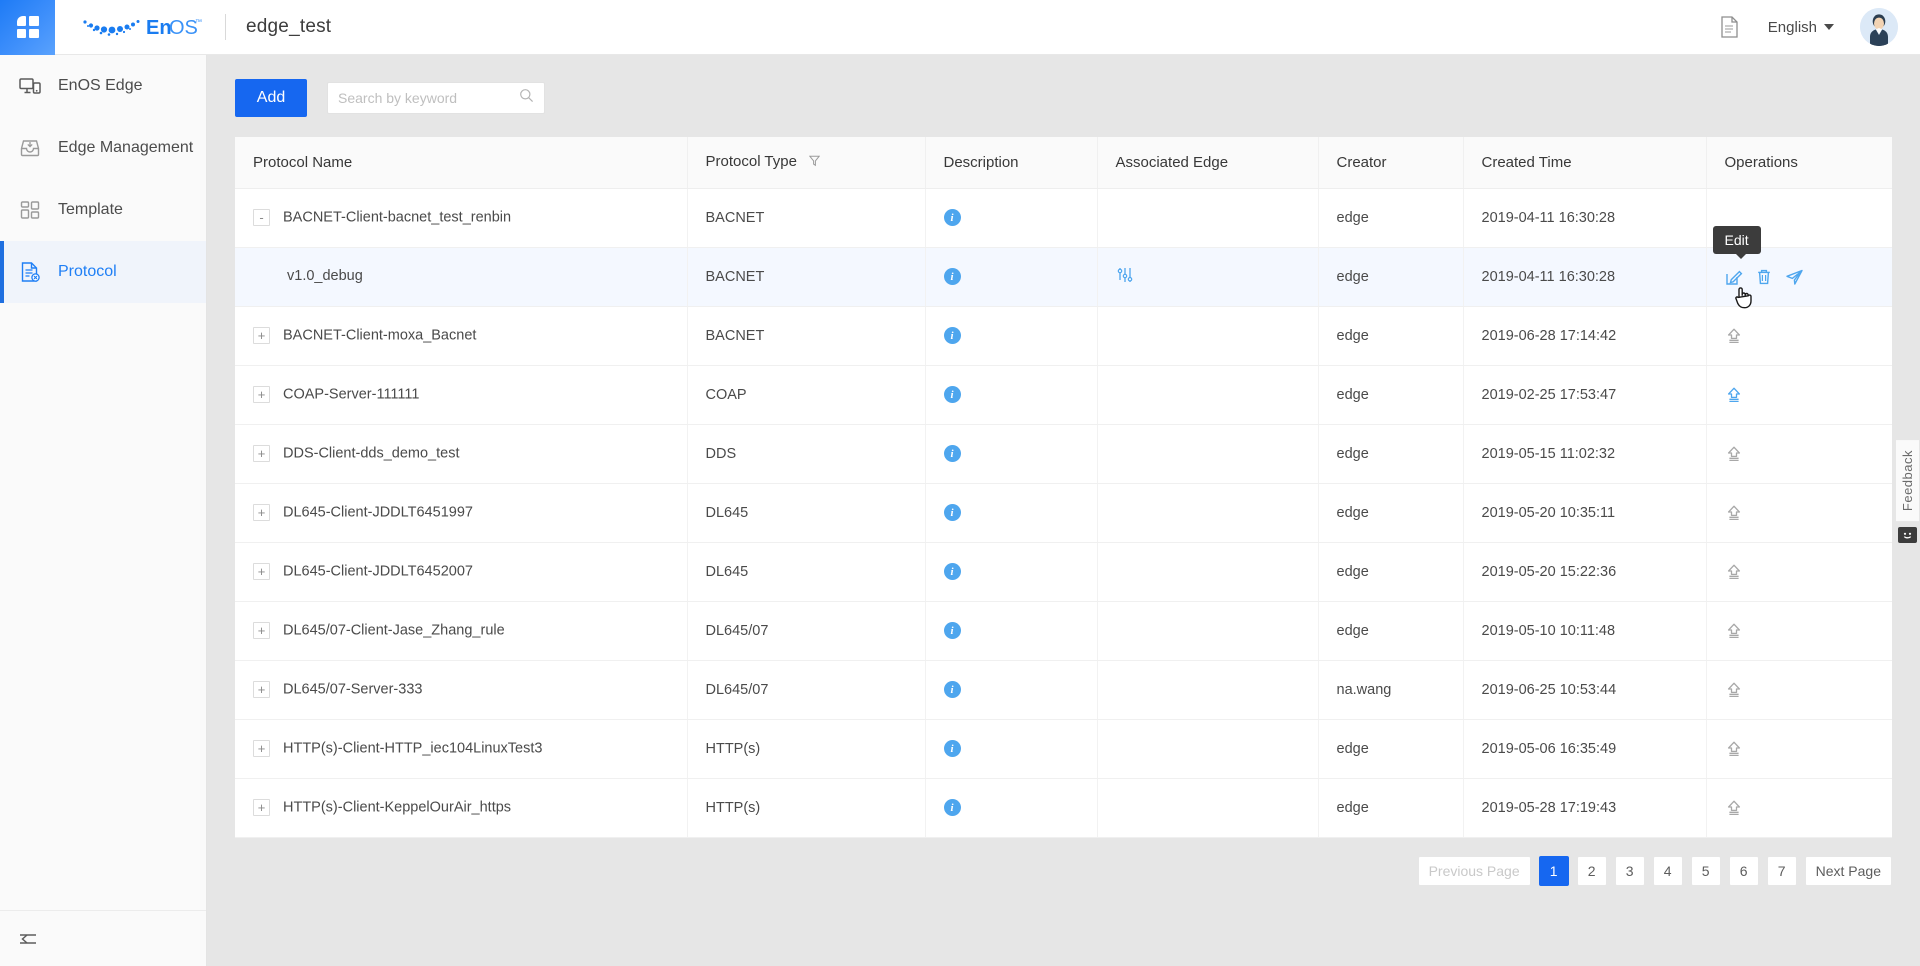  What do you see at coordinates (139, 27) in the screenshot?
I see `brand-logo: En OS ™` at bounding box center [139, 27].